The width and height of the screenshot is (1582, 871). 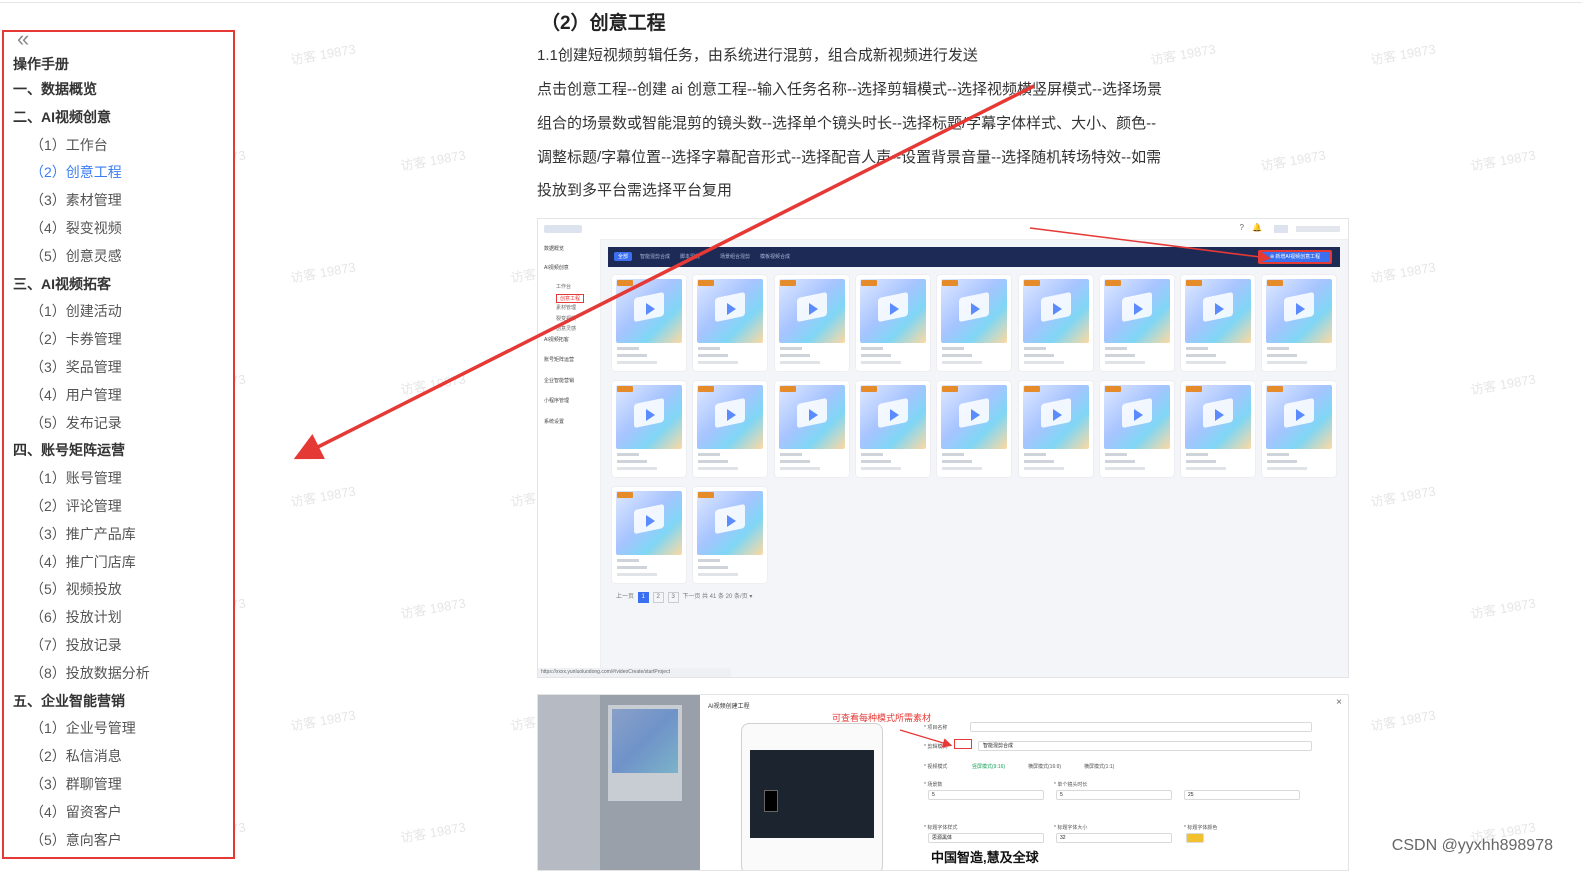 I want to click on toc-item: （5）意向客户, so click(x=118, y=841).